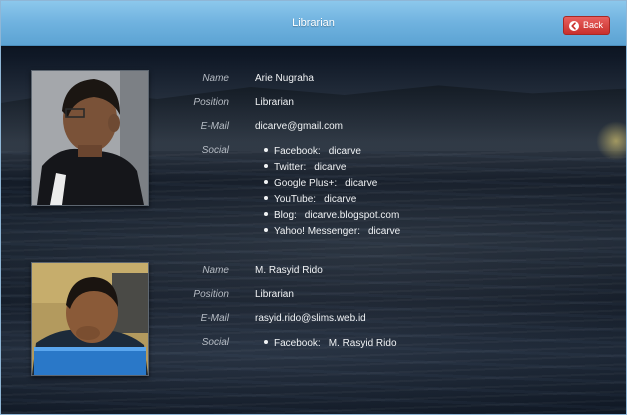 The height and width of the screenshot is (415, 627). Describe the element at coordinates (592, 25) in the screenshot. I see `back-button-label: Back` at that location.